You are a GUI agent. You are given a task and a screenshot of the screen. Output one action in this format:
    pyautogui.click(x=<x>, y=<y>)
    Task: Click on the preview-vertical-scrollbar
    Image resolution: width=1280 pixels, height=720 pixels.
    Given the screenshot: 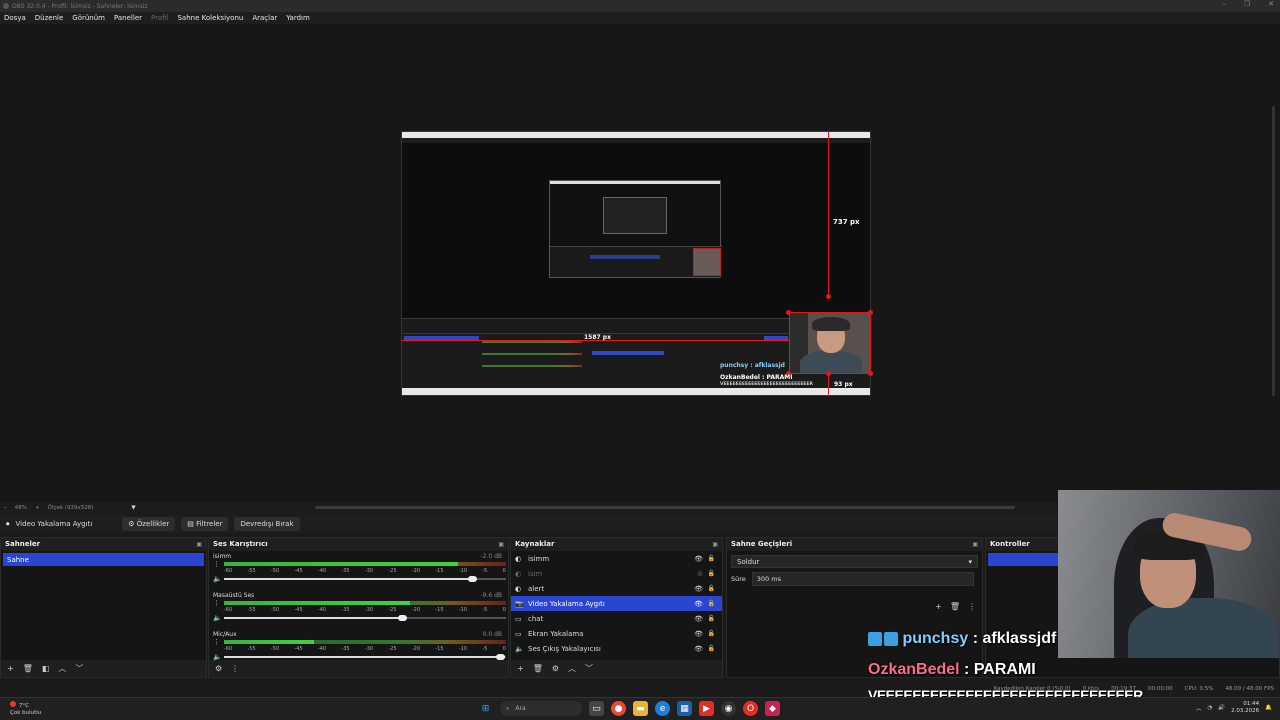 What is the action you would take?
    pyautogui.click(x=1273, y=251)
    